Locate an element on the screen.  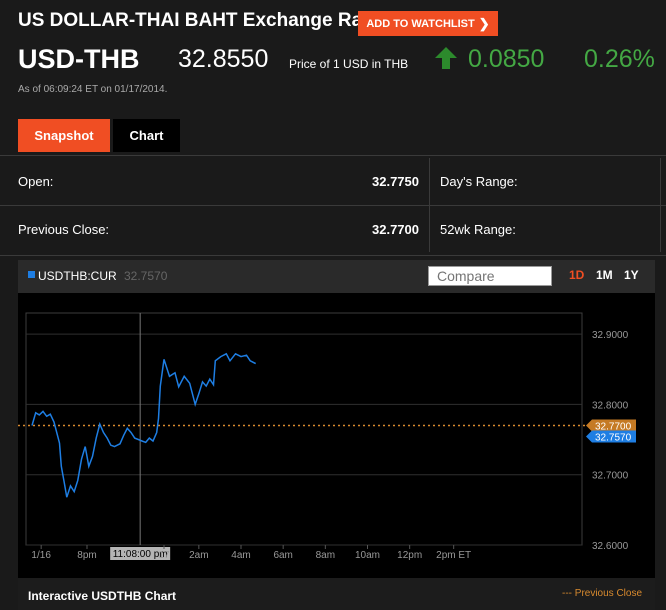
ticker-symbol: USD-THB is located at coordinates (79, 59).